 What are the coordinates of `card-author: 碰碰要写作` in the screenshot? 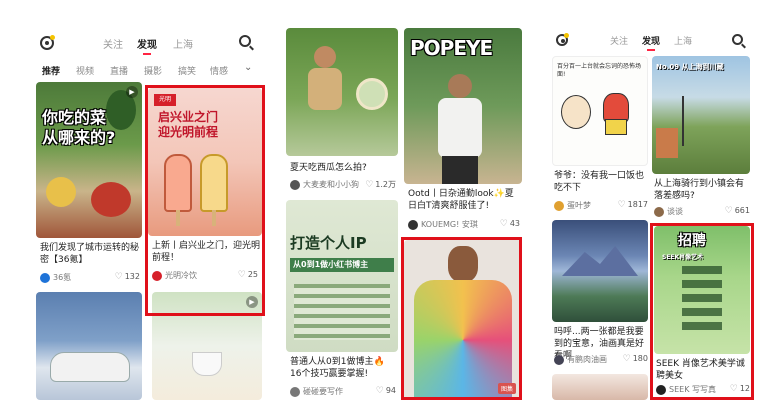 It's located at (316, 391).